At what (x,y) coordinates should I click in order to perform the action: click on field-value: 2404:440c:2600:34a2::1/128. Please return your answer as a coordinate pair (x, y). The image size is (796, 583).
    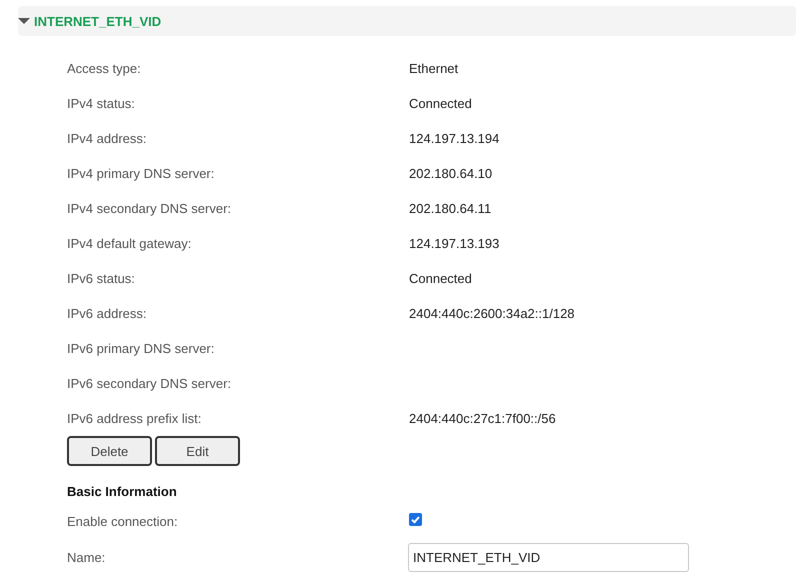
    Looking at the image, I should click on (492, 313).